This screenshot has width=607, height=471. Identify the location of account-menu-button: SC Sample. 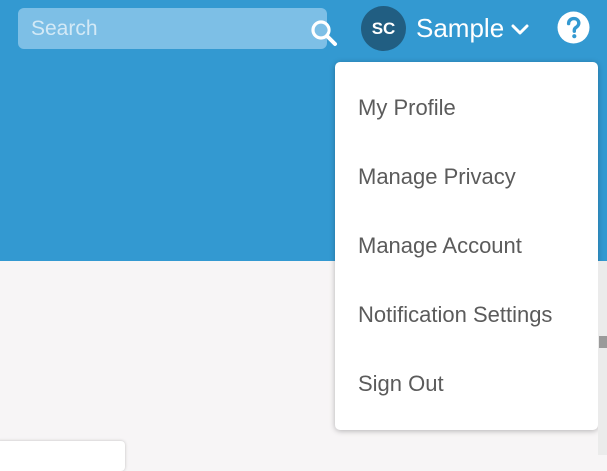
(448, 29).